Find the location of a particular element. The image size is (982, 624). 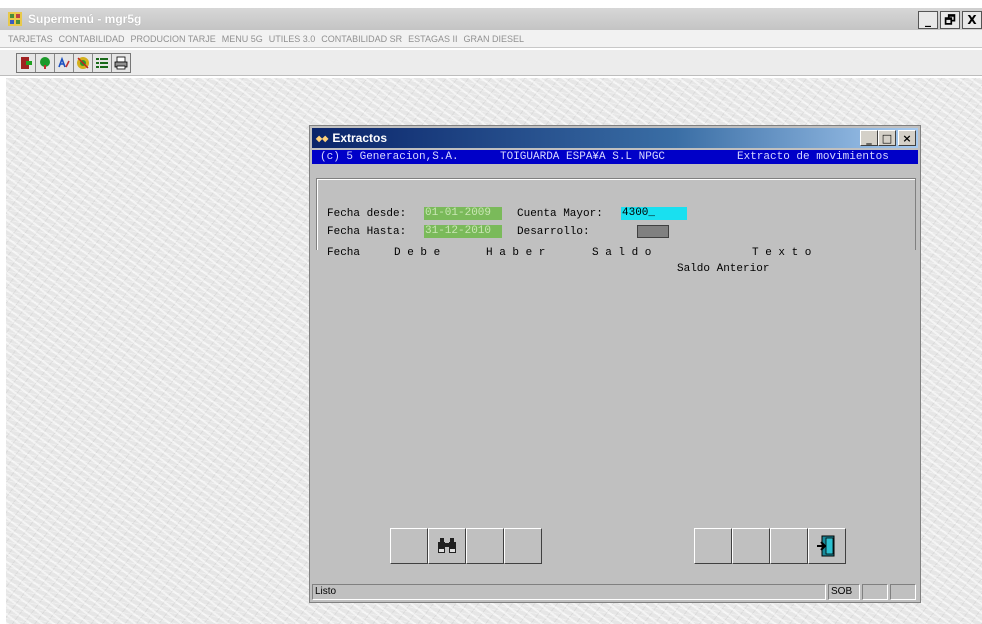

col-texto: T e x t o is located at coordinates (782, 253).